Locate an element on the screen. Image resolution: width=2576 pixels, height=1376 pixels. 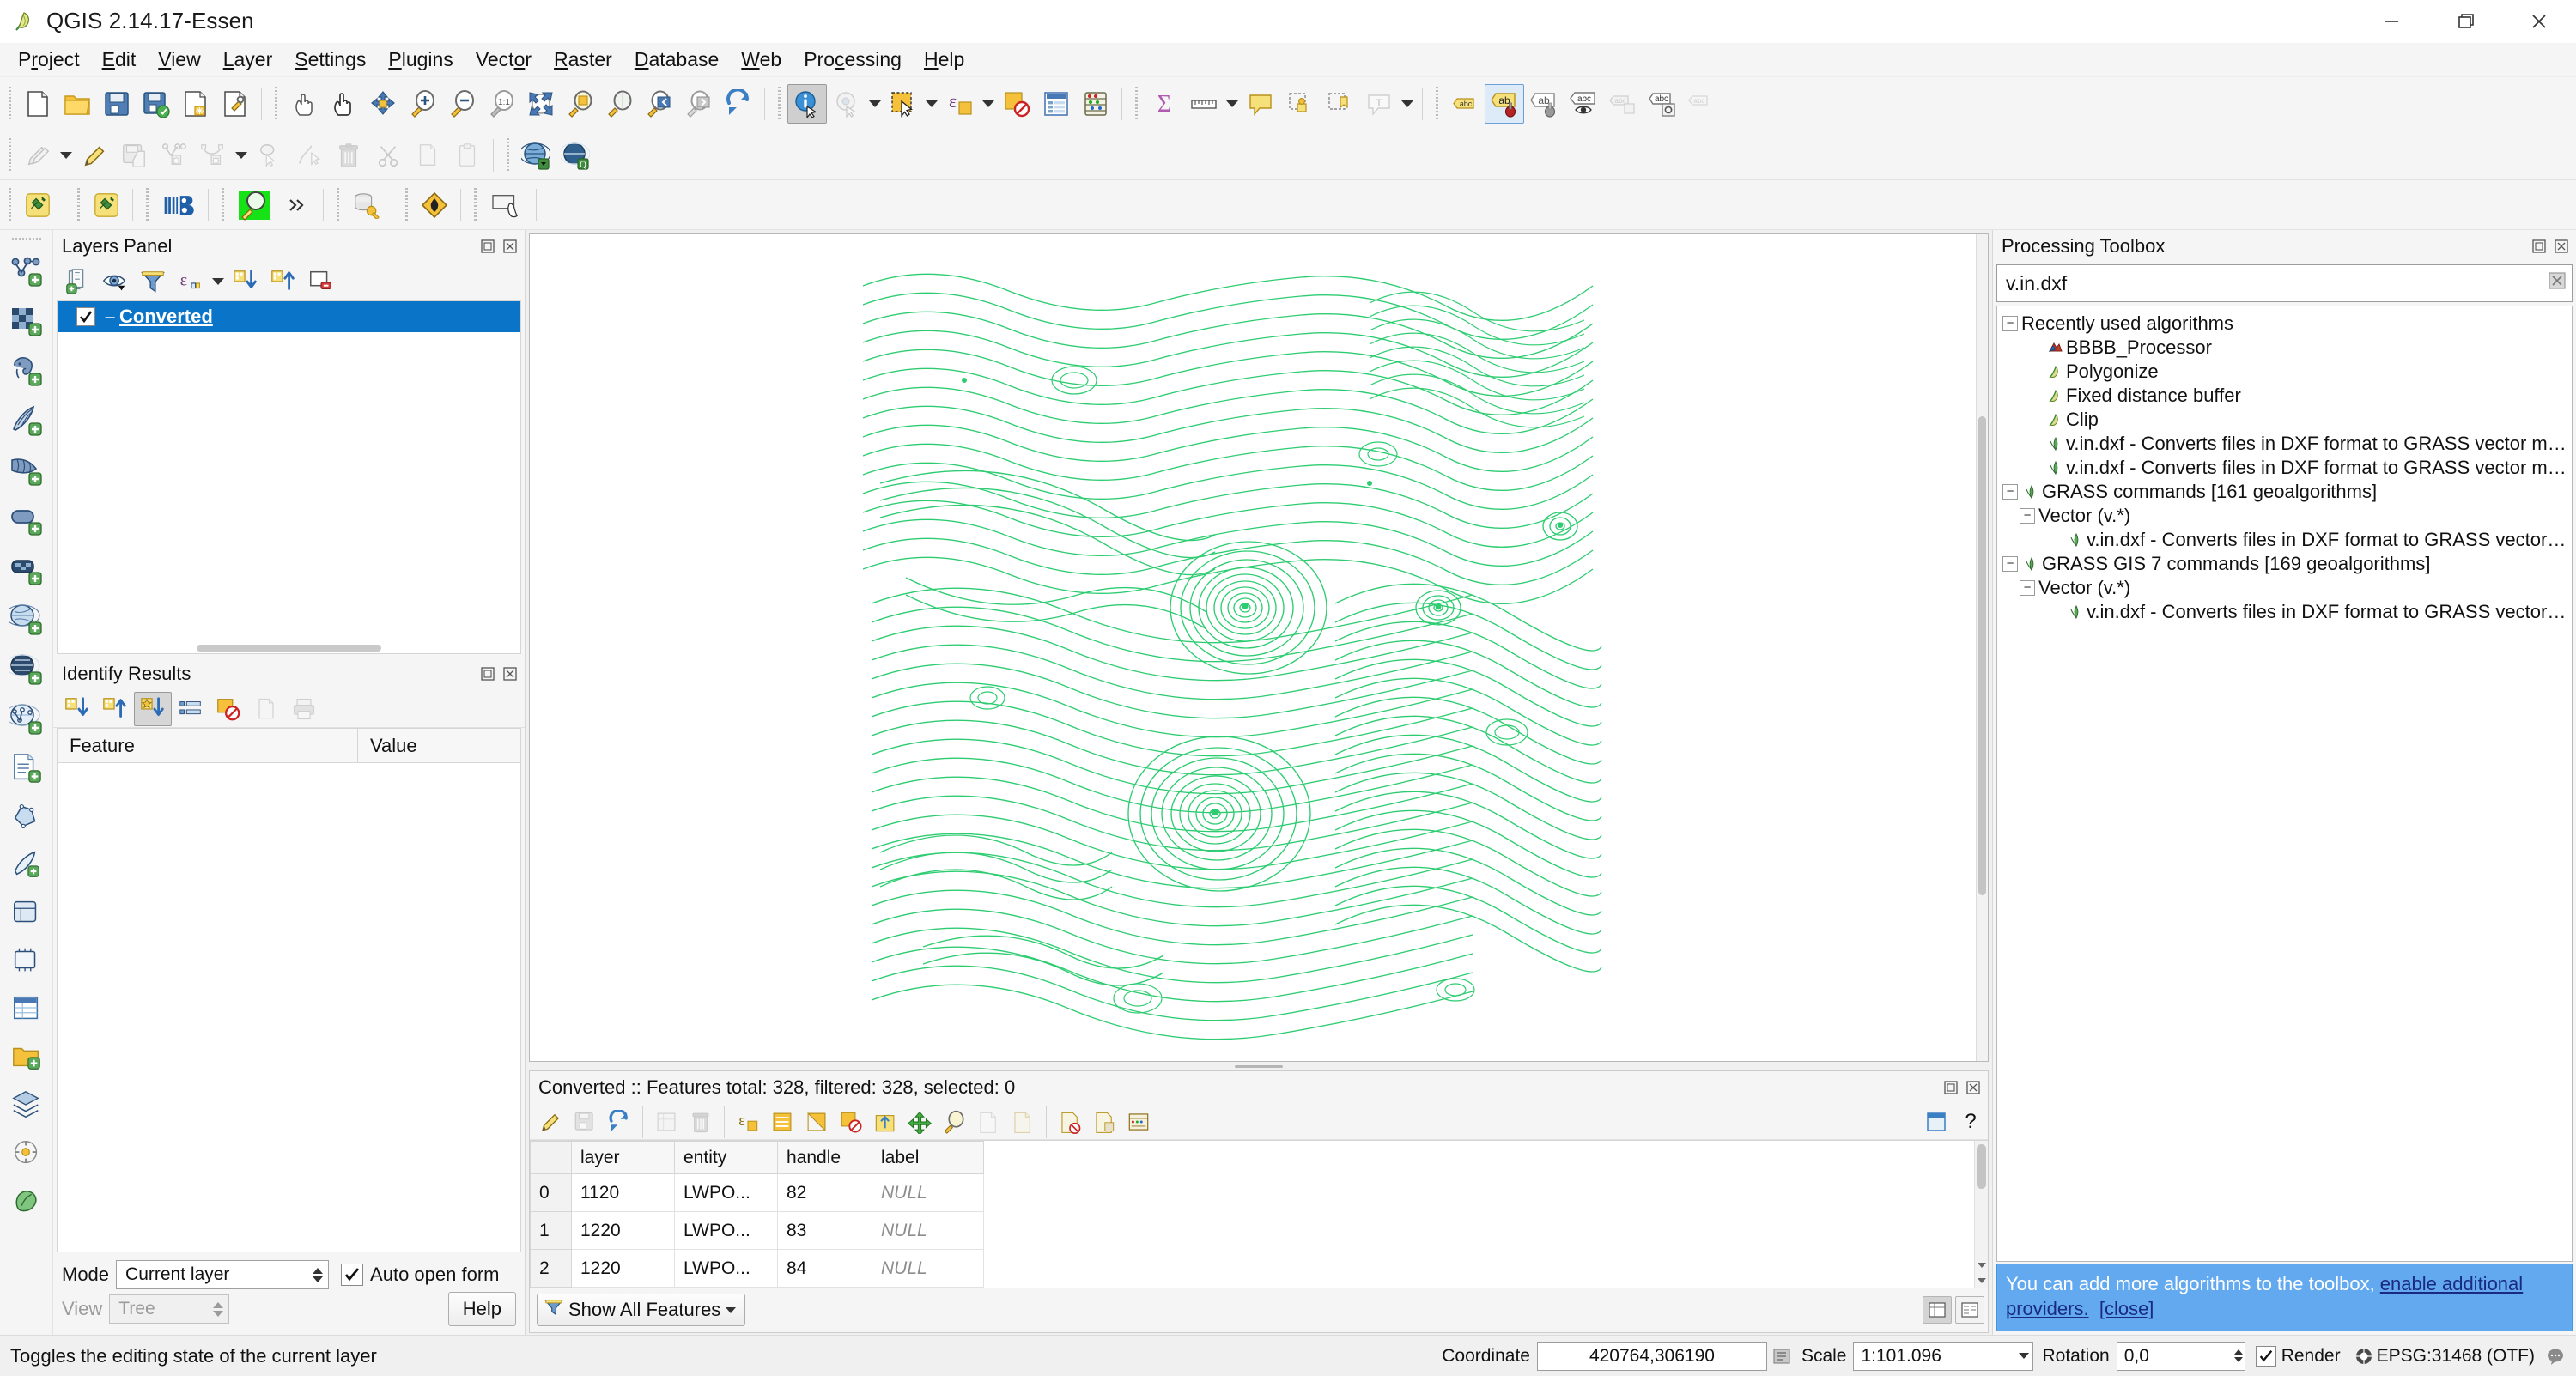
tree-node-polygonize: Polygonize is located at coordinates (2284, 372).